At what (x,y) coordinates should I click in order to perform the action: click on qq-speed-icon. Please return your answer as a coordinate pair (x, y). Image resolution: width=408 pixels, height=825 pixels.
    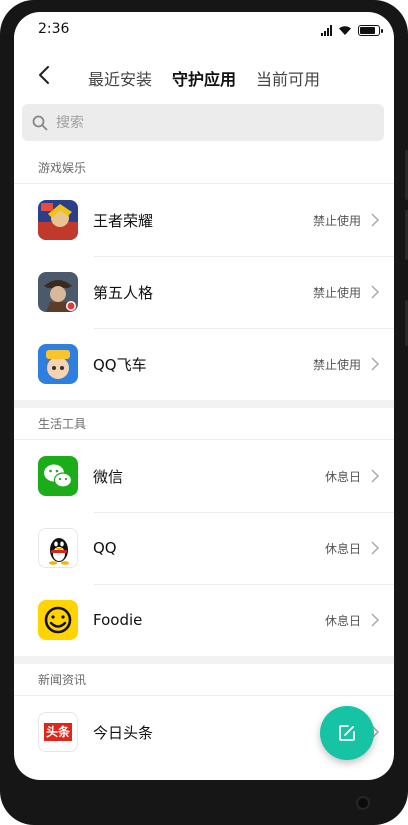
    Looking at the image, I should click on (58, 364).